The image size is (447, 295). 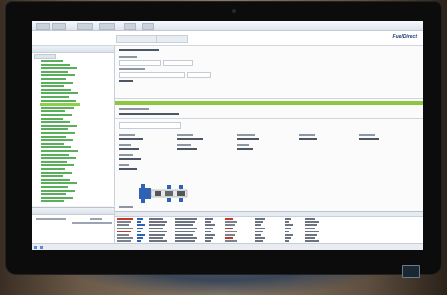 I want to click on status-bar, so click(x=227, y=246).